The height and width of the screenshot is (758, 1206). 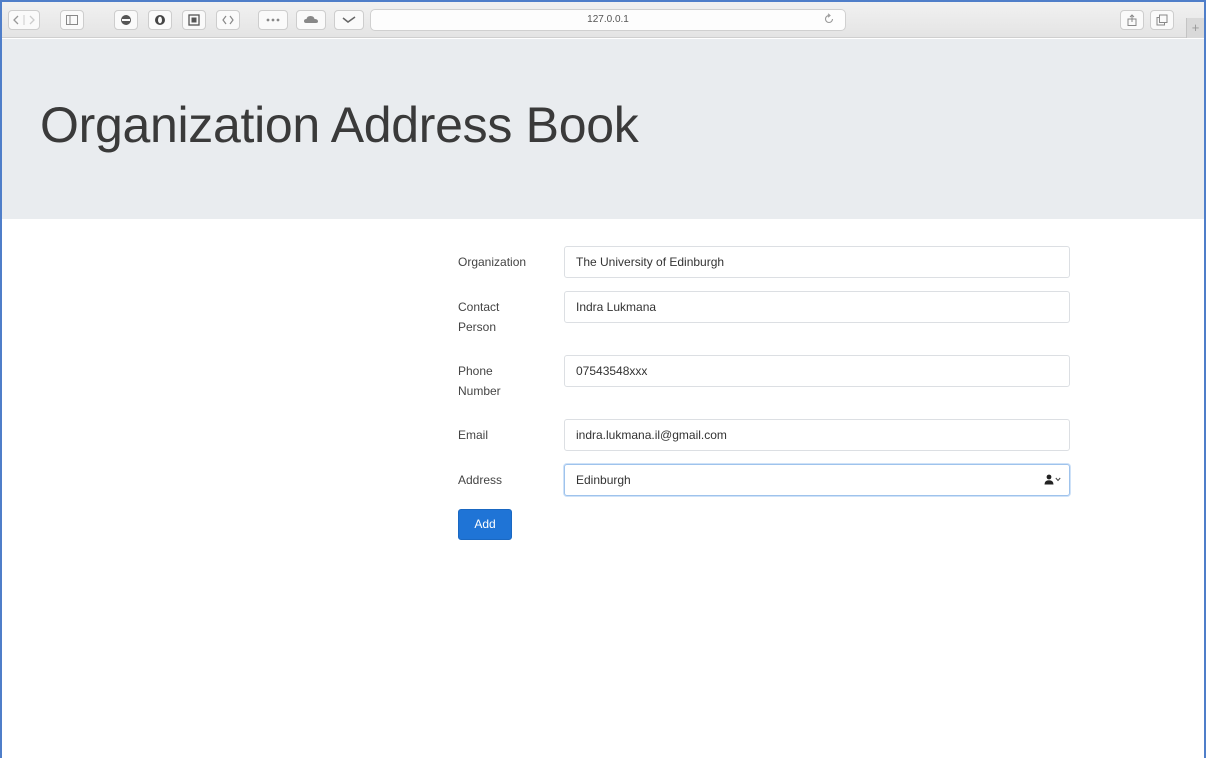 I want to click on add-button: Add, so click(x=485, y=524).